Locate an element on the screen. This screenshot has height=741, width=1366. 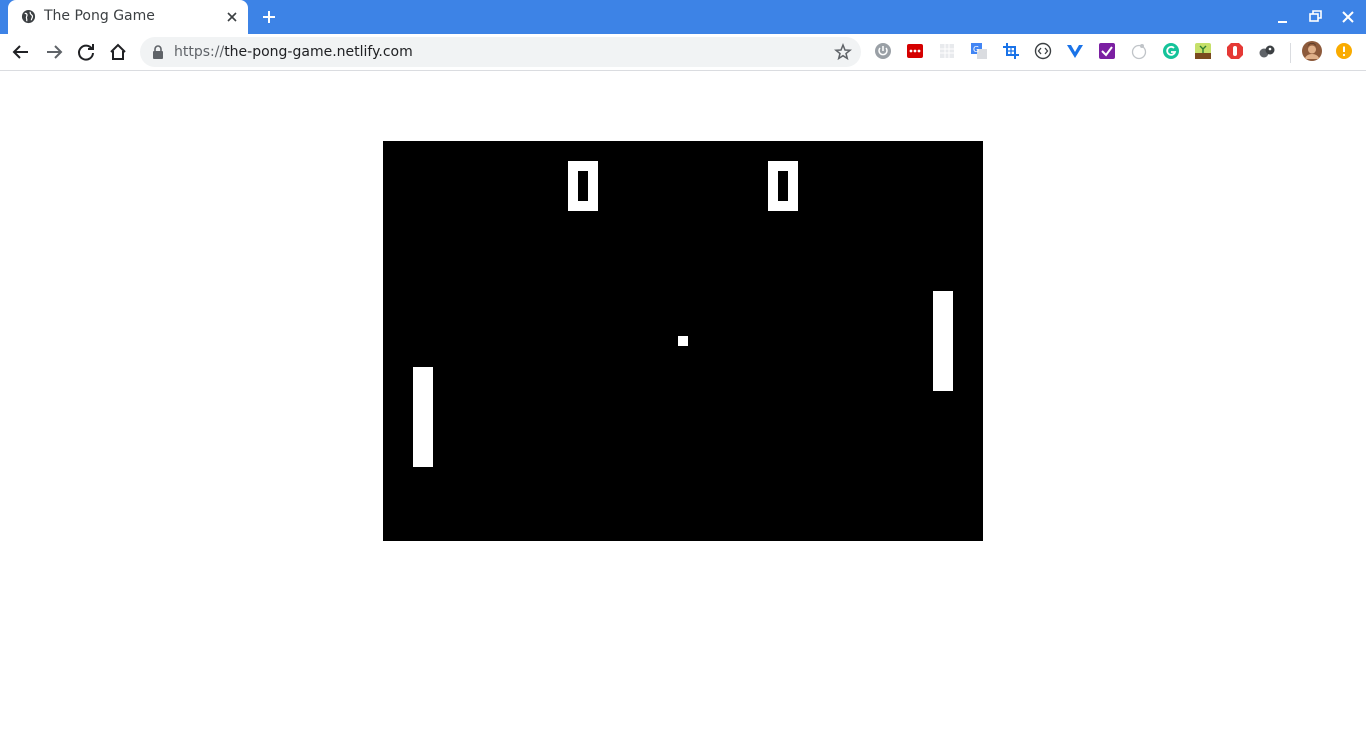
grammarly-extension-icon is located at coordinates (1171, 51).